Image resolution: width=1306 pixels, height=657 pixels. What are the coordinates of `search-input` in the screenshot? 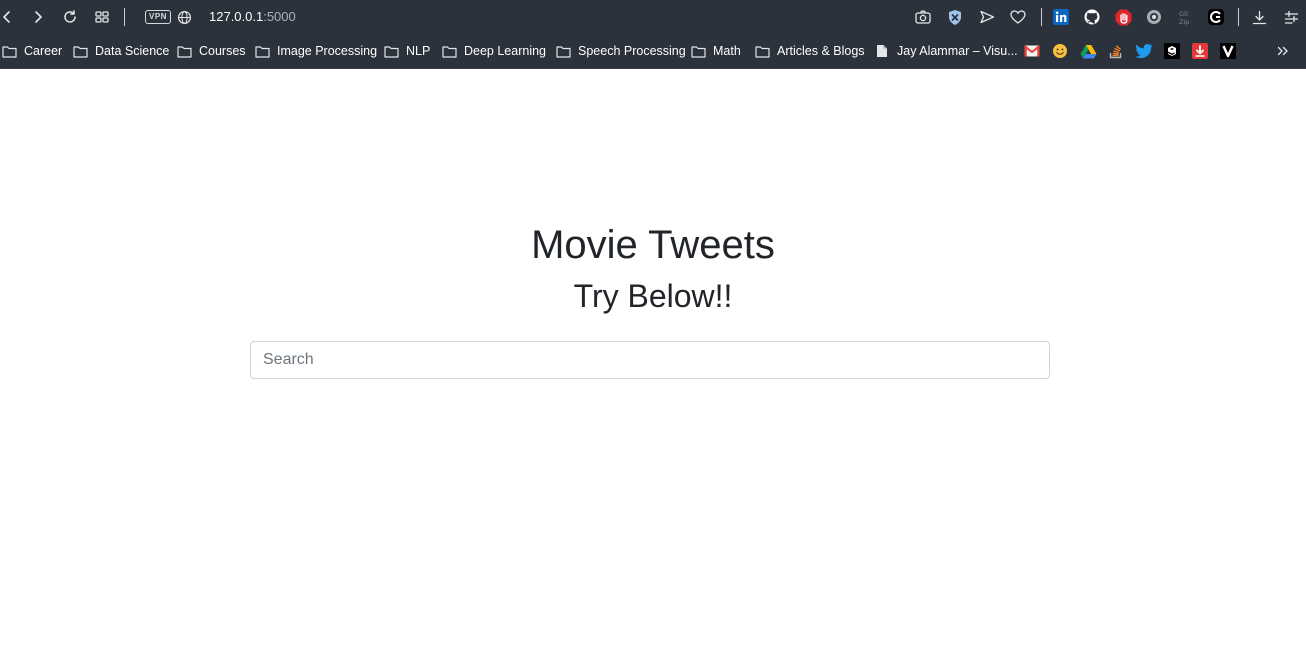 It's located at (650, 360).